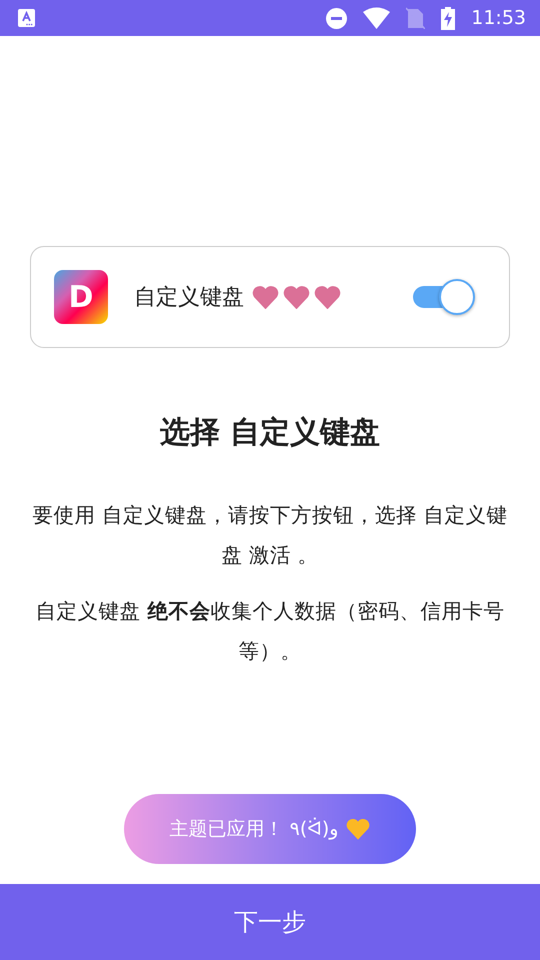 The image size is (540, 960). I want to click on keyboard-name: 自定义键盘, so click(189, 298).